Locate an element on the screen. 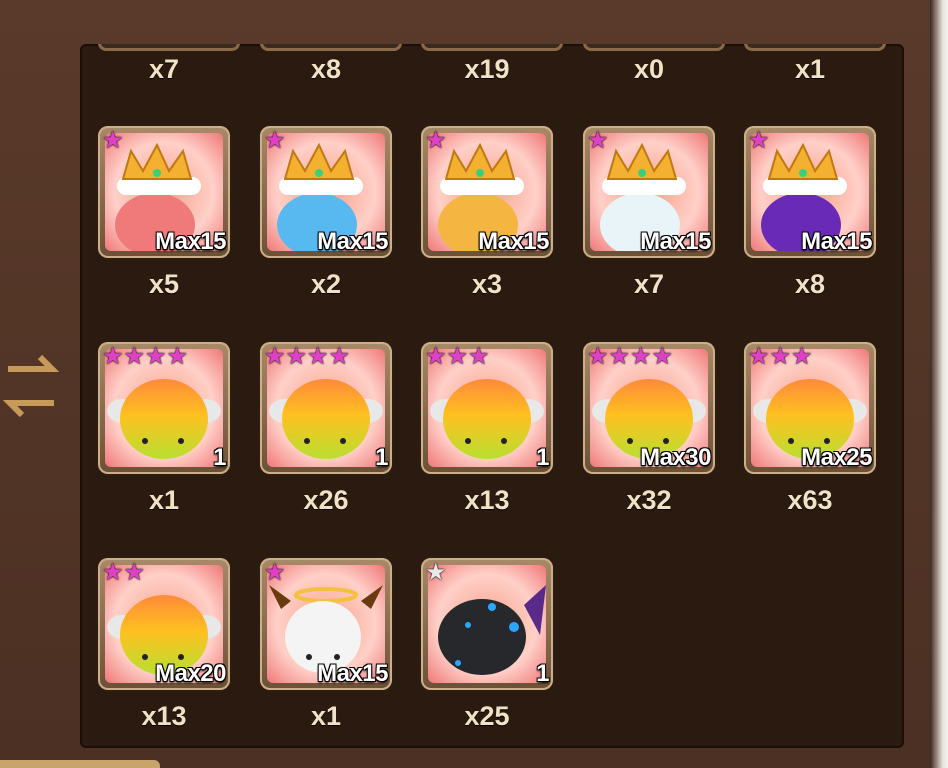 The height and width of the screenshot is (768, 948). item-count: x63 is located at coordinates (810, 500).